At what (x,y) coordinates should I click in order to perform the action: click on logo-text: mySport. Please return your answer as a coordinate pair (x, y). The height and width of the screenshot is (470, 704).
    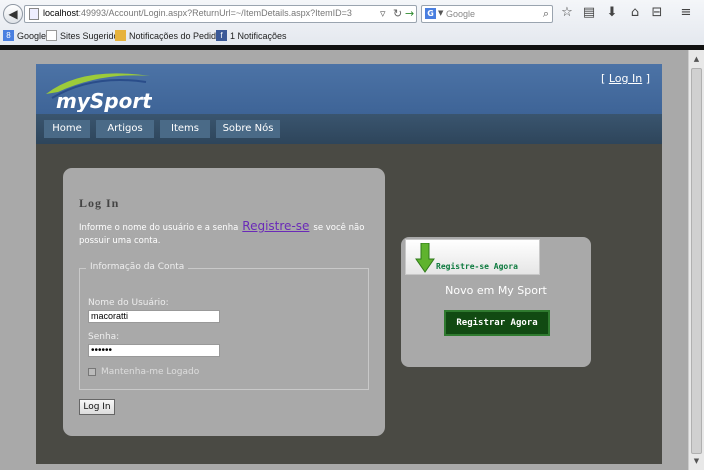
    Looking at the image, I should click on (104, 100).